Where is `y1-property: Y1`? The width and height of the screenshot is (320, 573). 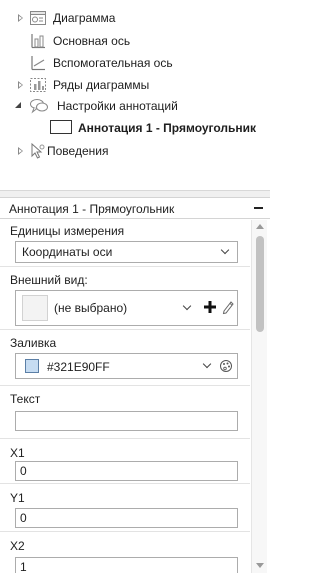
y1-property: Y1 is located at coordinates (125, 508).